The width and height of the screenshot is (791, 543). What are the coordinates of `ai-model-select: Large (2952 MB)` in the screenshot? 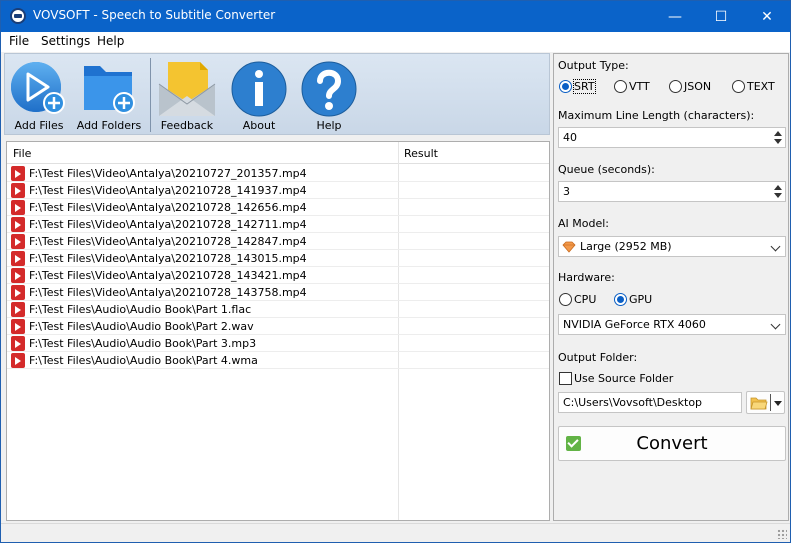 It's located at (672, 246).